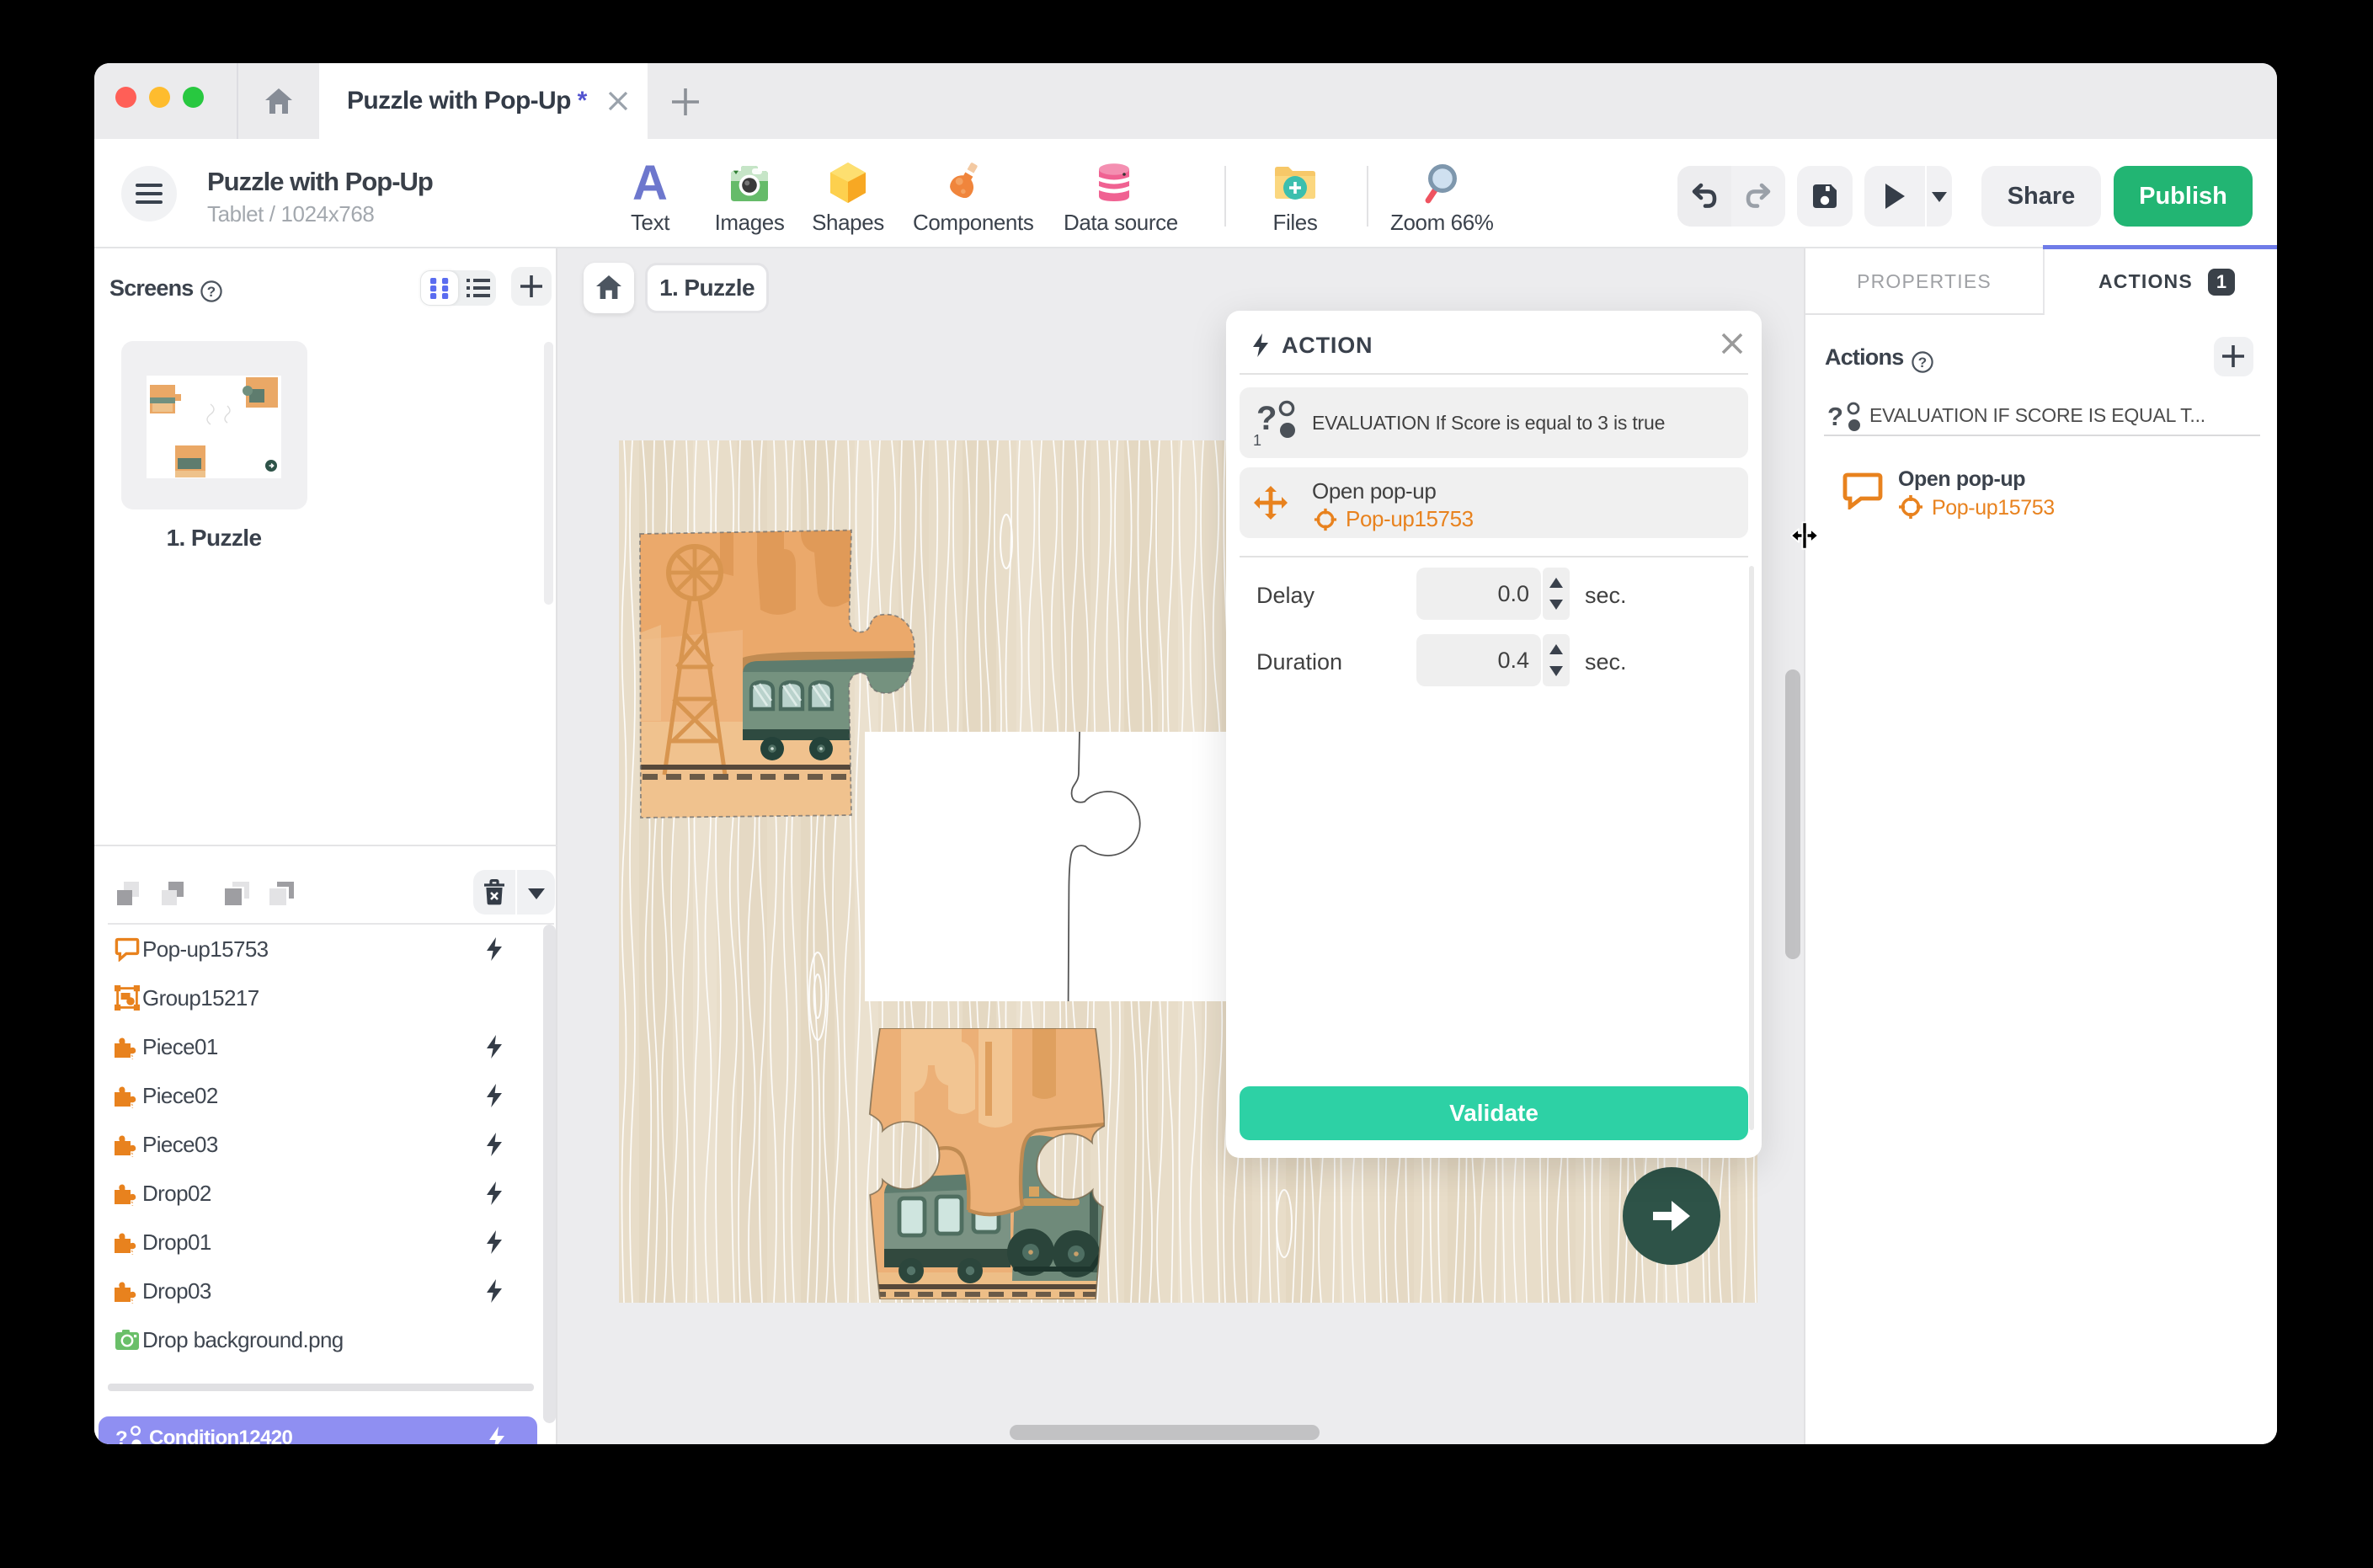  What do you see at coordinates (650, 183) in the screenshot?
I see `svg-text: A` at bounding box center [650, 183].